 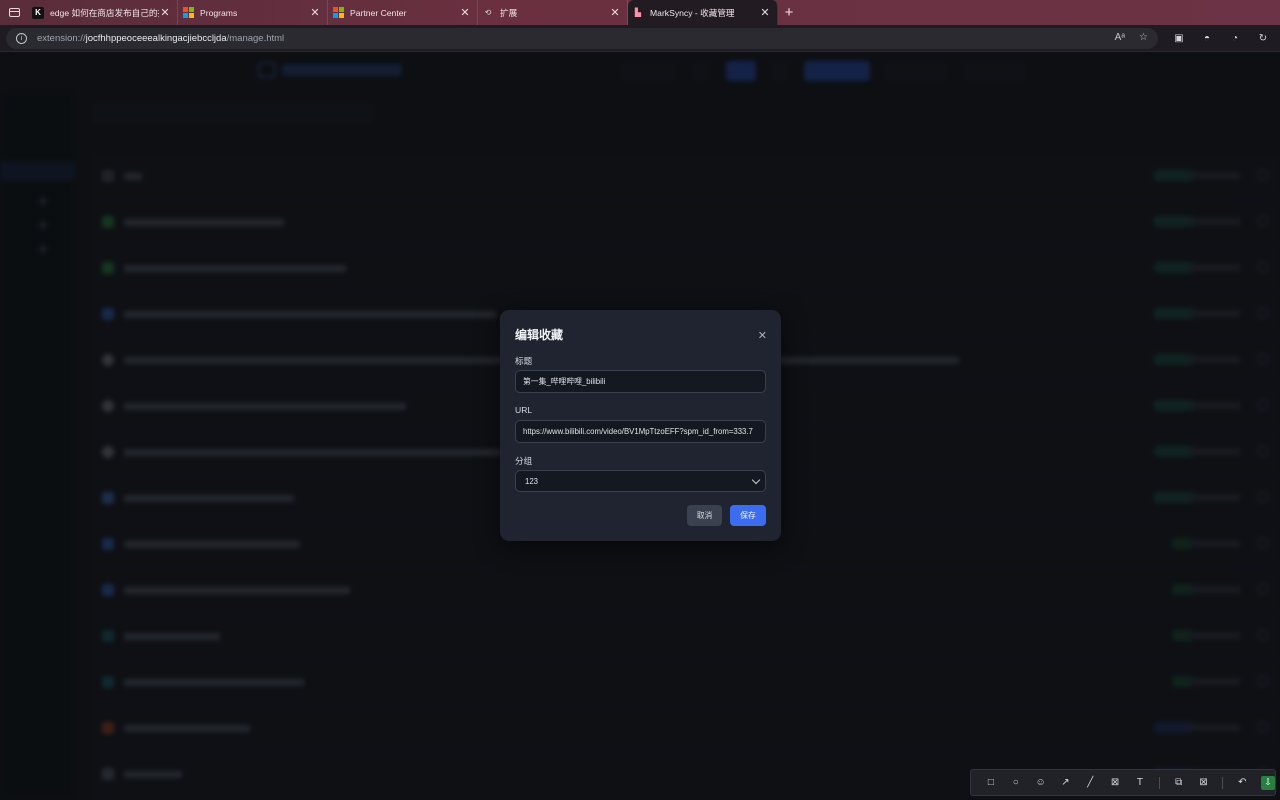 What do you see at coordinates (156, 38) in the screenshot?
I see `url-host: jocfhhppeoceeealkingacjiebccljda` at bounding box center [156, 38].